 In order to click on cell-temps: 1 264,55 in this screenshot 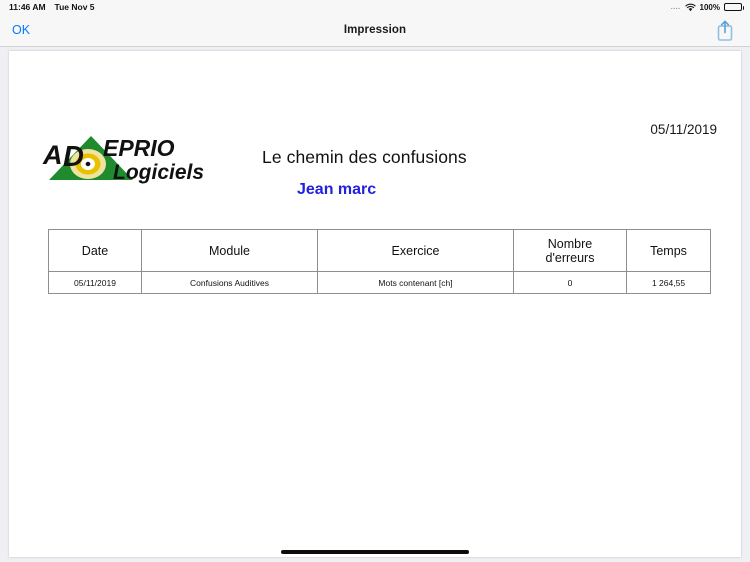, I will do `click(668, 282)`.